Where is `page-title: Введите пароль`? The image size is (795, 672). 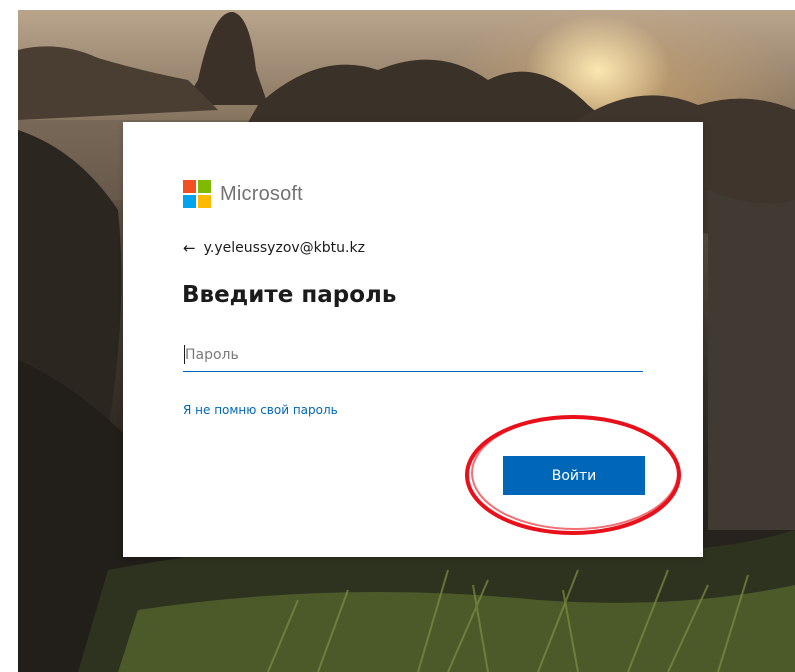 page-title: Введите пароль is located at coordinates (289, 295).